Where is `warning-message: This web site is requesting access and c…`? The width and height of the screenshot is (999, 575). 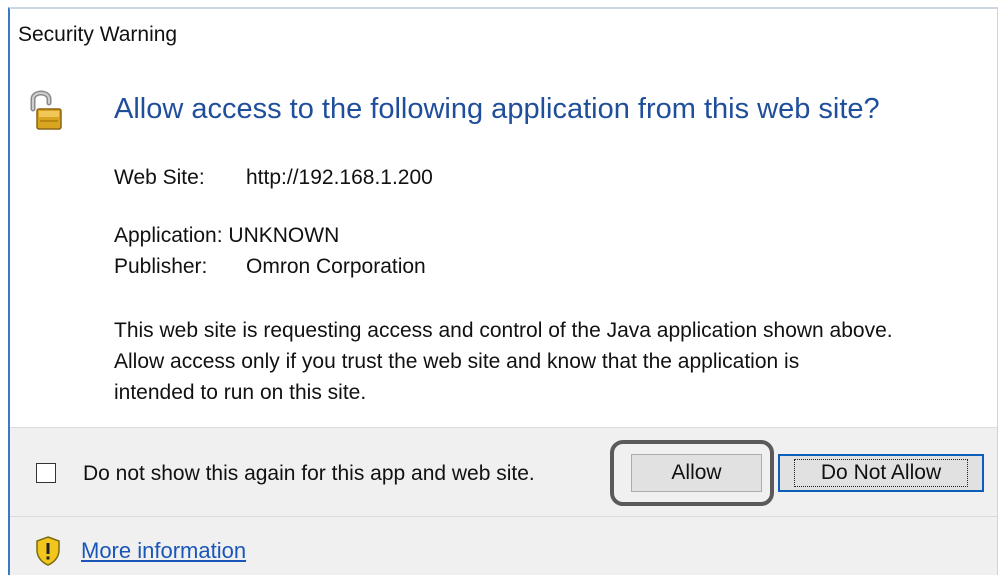 warning-message: This web site is requesting access and c… is located at coordinates (554, 361).